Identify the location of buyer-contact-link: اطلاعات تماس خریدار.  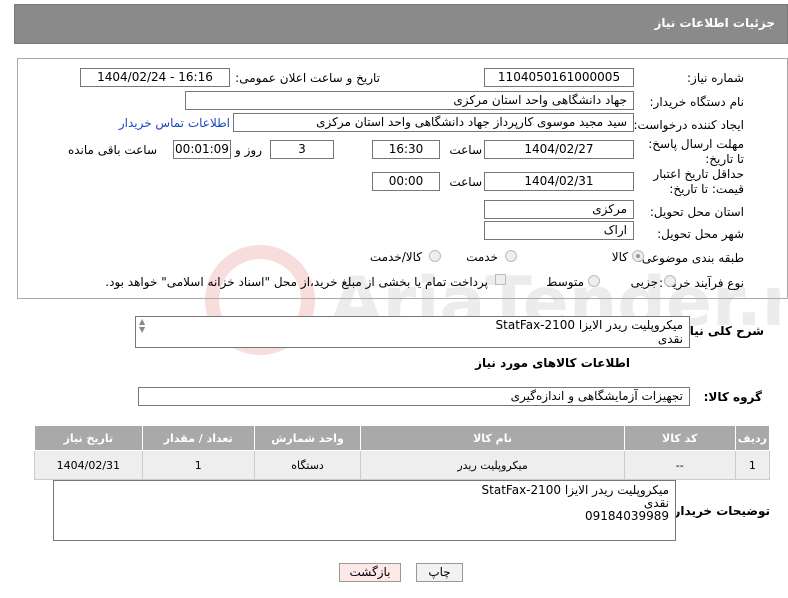
(174, 123).